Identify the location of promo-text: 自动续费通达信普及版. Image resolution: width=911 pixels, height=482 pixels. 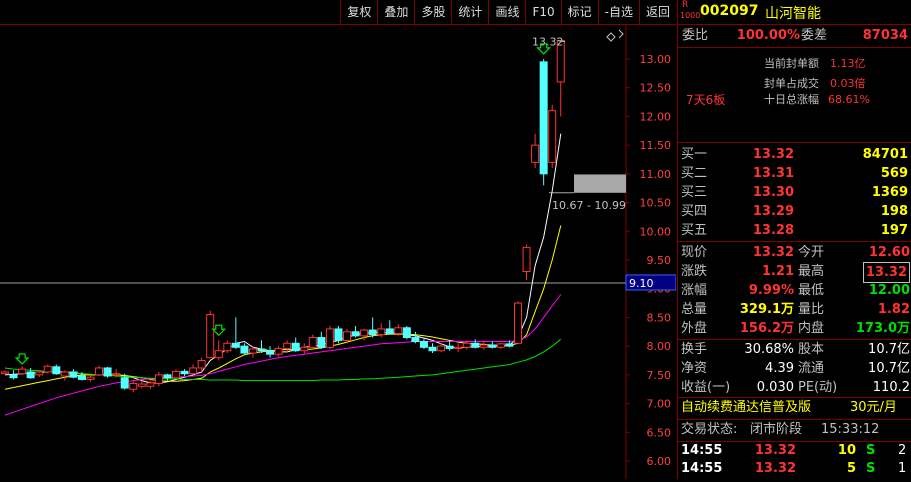
(746, 408).